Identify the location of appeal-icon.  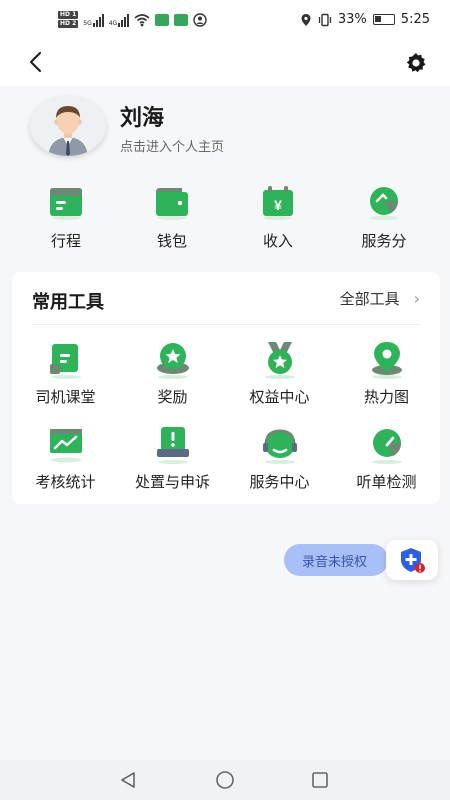
(172, 445).